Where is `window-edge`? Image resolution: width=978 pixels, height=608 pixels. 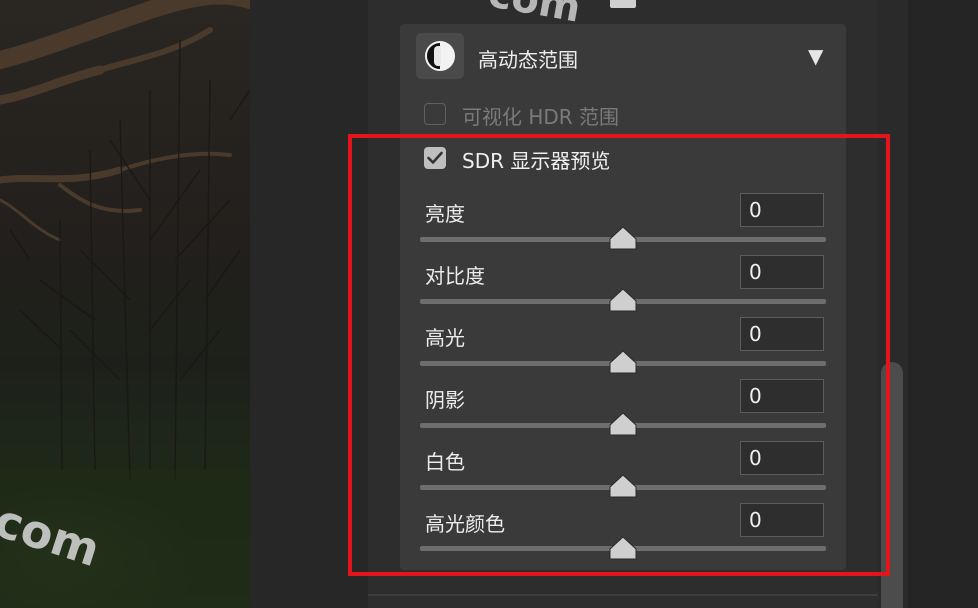
window-edge is located at coordinates (943, 304).